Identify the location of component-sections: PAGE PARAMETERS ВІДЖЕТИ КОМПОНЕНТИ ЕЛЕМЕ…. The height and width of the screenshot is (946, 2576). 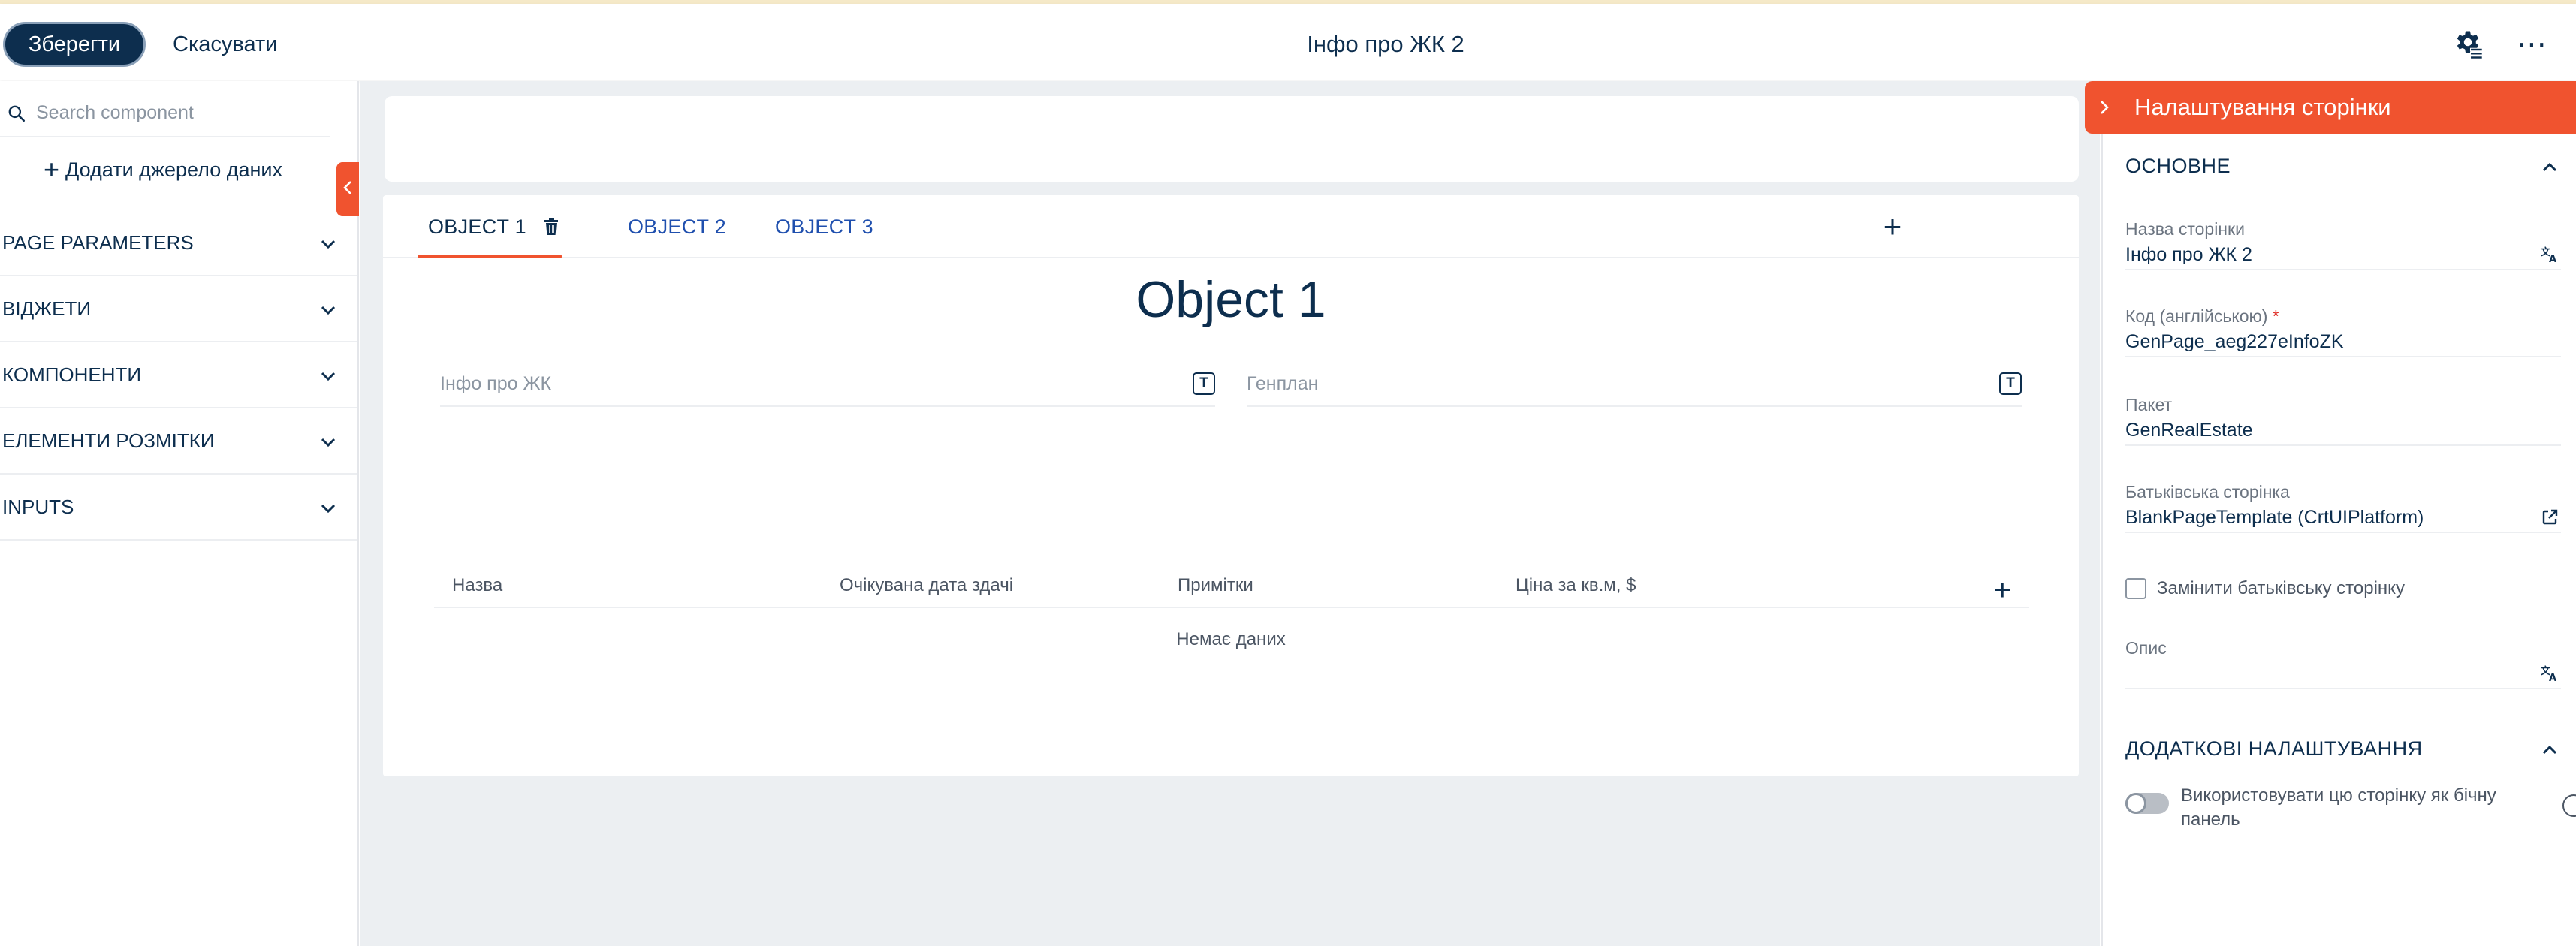
(178, 375).